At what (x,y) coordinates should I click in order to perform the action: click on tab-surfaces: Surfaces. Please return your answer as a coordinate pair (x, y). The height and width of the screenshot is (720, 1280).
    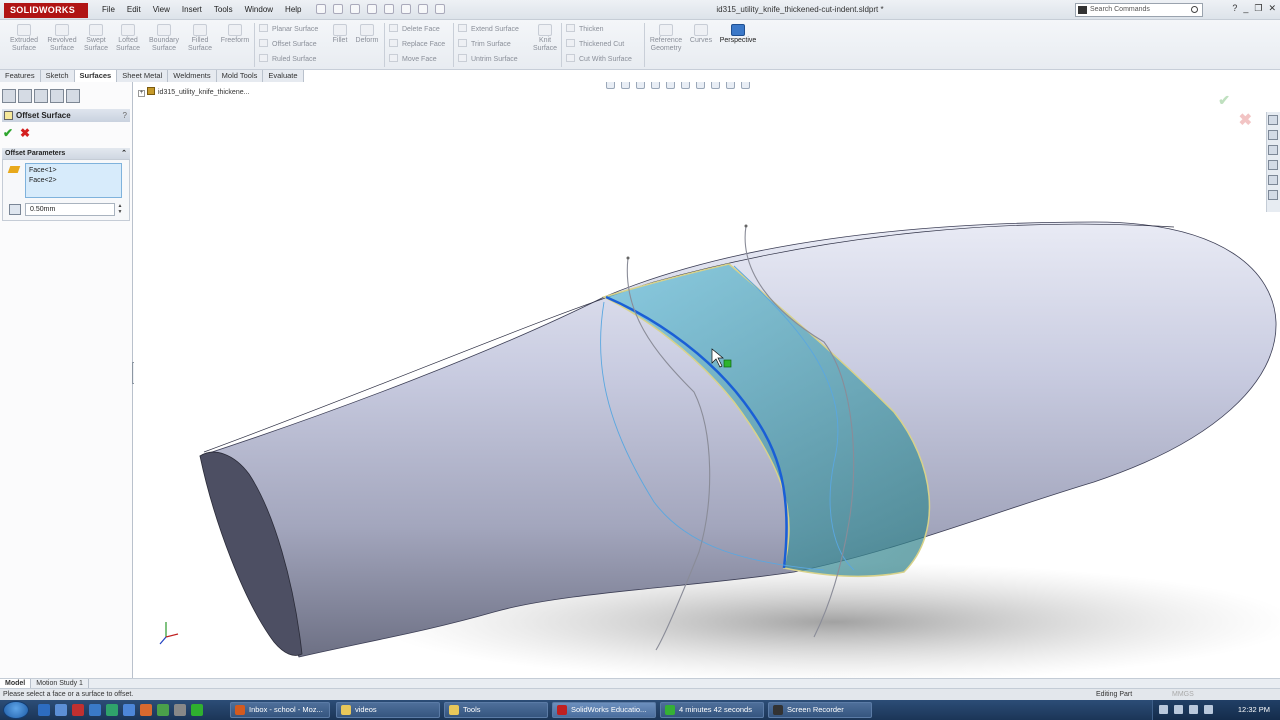
    Looking at the image, I should click on (96, 76).